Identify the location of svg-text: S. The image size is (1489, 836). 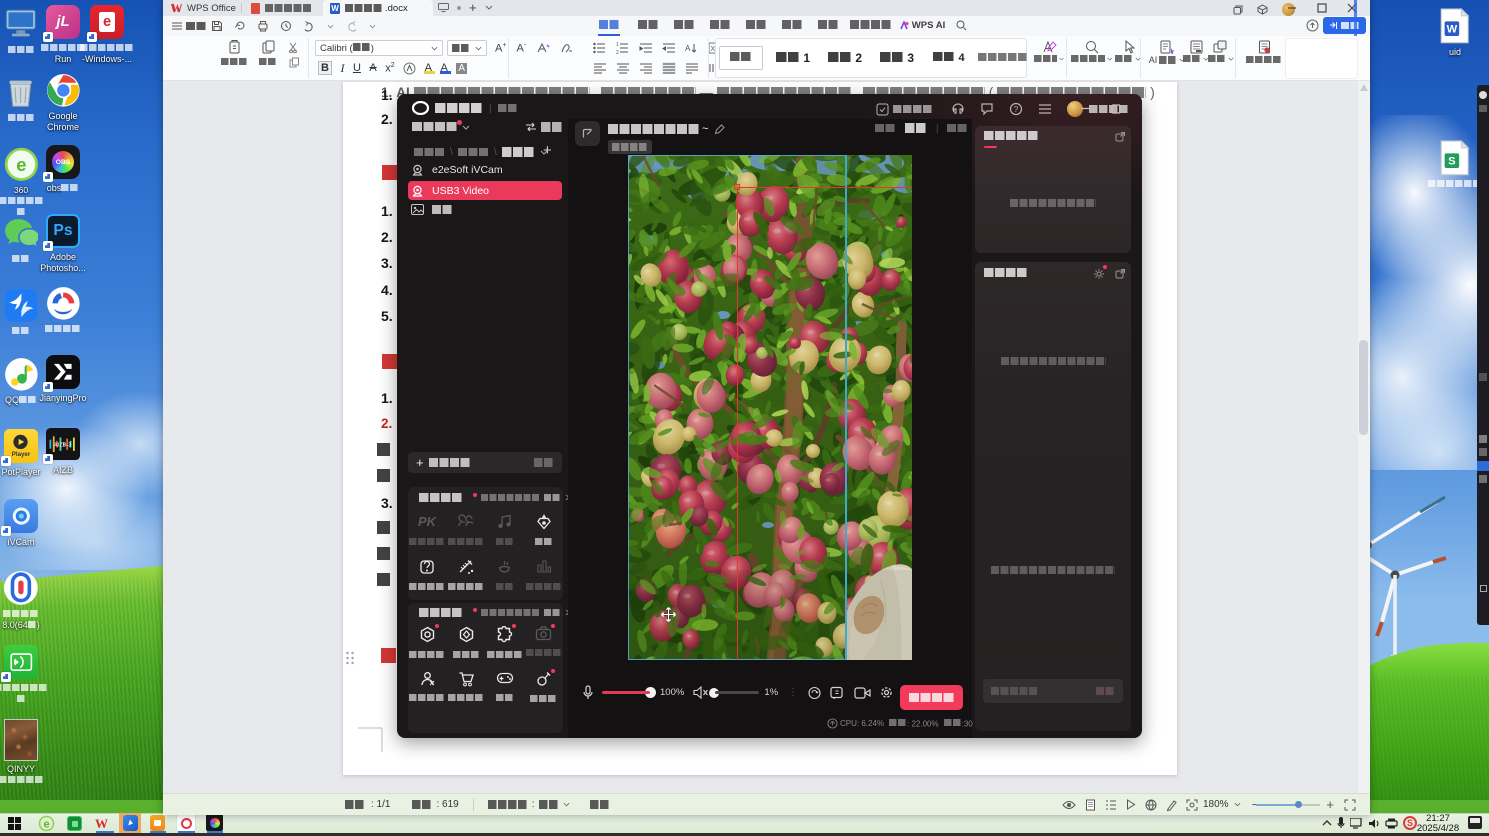
(1452, 162).